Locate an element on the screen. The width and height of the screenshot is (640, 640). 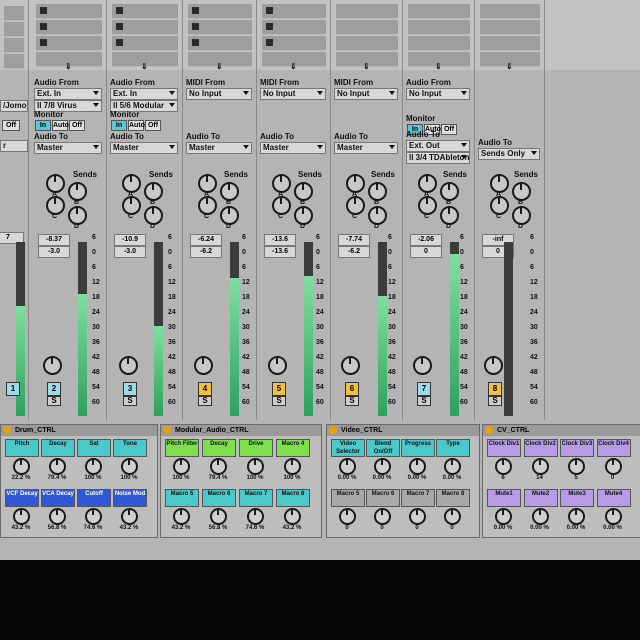
output-channel-dropdown: ll 3/4 TDAbleton is located at coordinates (438, 158).